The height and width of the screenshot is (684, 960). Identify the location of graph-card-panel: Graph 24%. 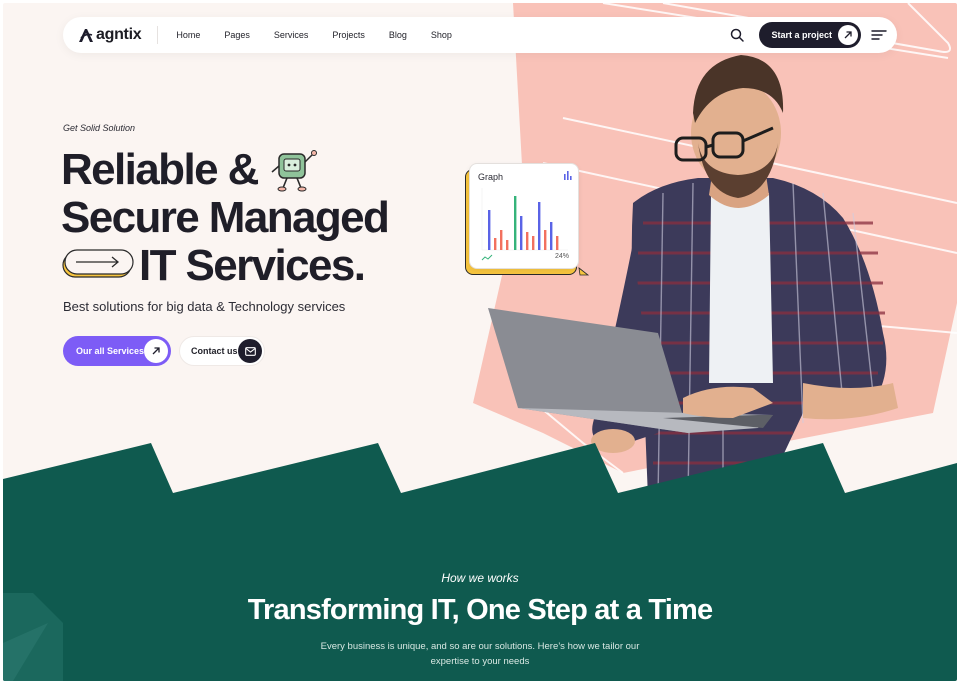
(524, 216).